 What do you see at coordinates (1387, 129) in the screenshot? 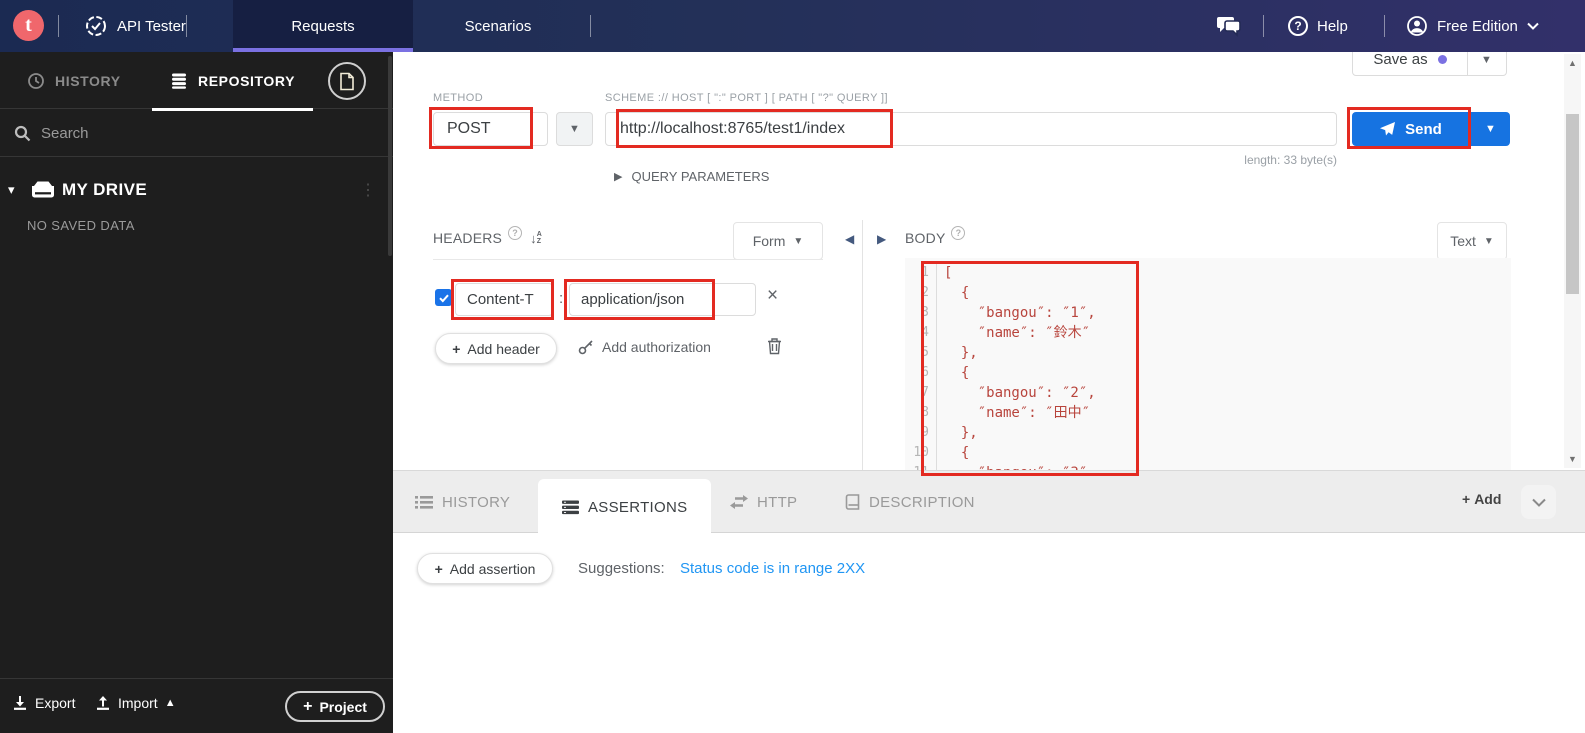
I see `send-plane-icon` at bounding box center [1387, 129].